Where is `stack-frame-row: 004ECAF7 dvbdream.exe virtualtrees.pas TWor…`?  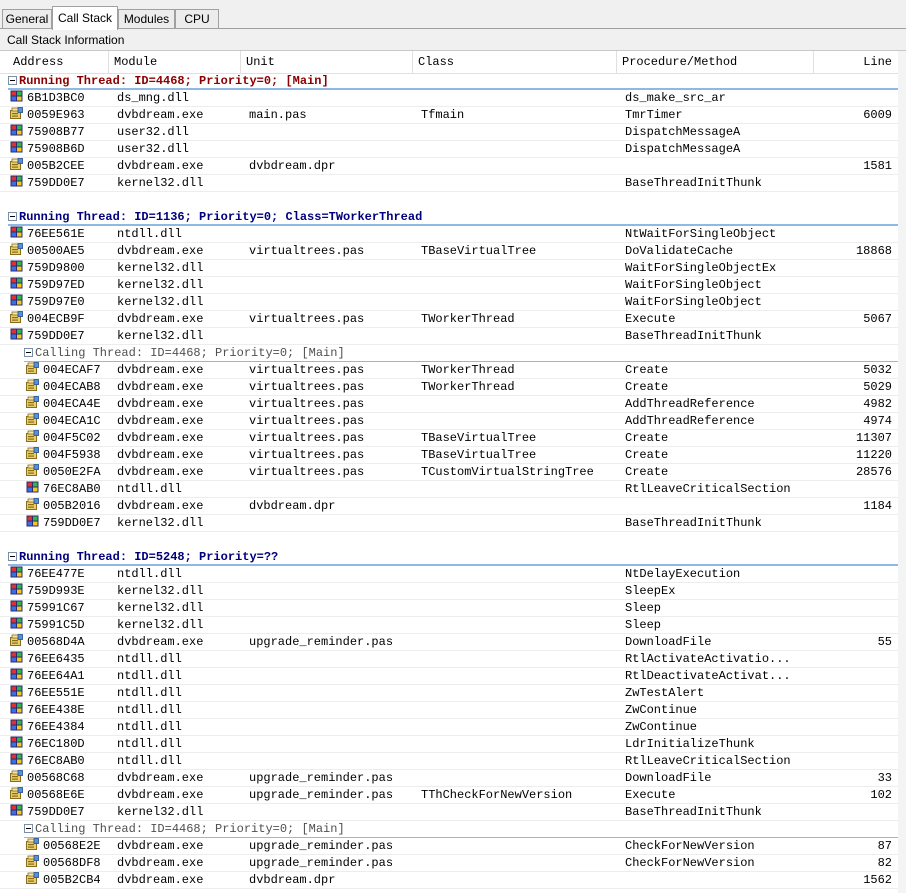
stack-frame-row: 004ECAF7 dvbdream.exe virtualtrees.pas TWor… is located at coordinates (449, 370).